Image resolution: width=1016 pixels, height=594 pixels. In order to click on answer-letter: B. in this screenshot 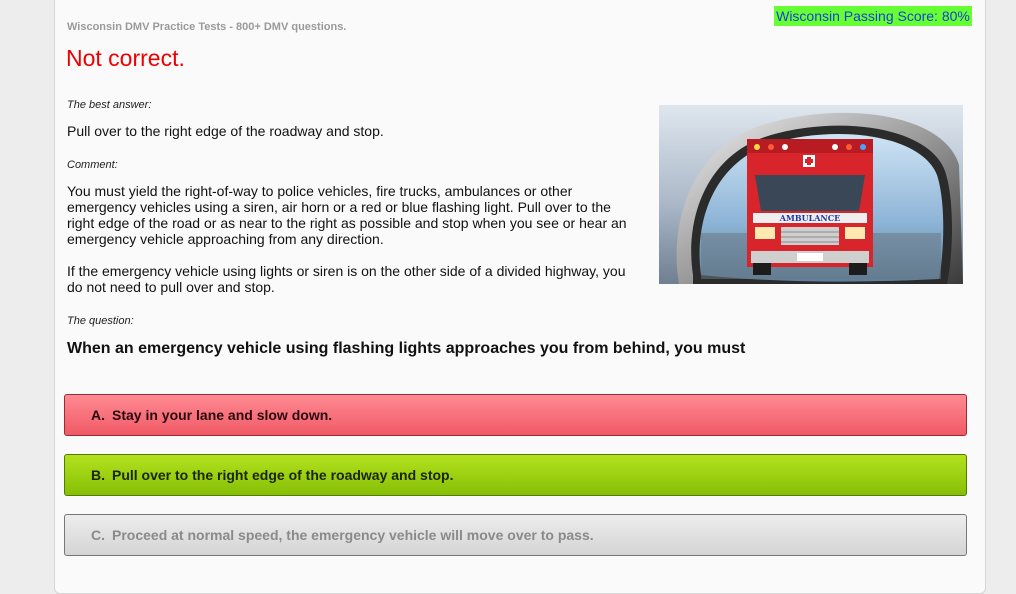, I will do `click(98, 475)`.